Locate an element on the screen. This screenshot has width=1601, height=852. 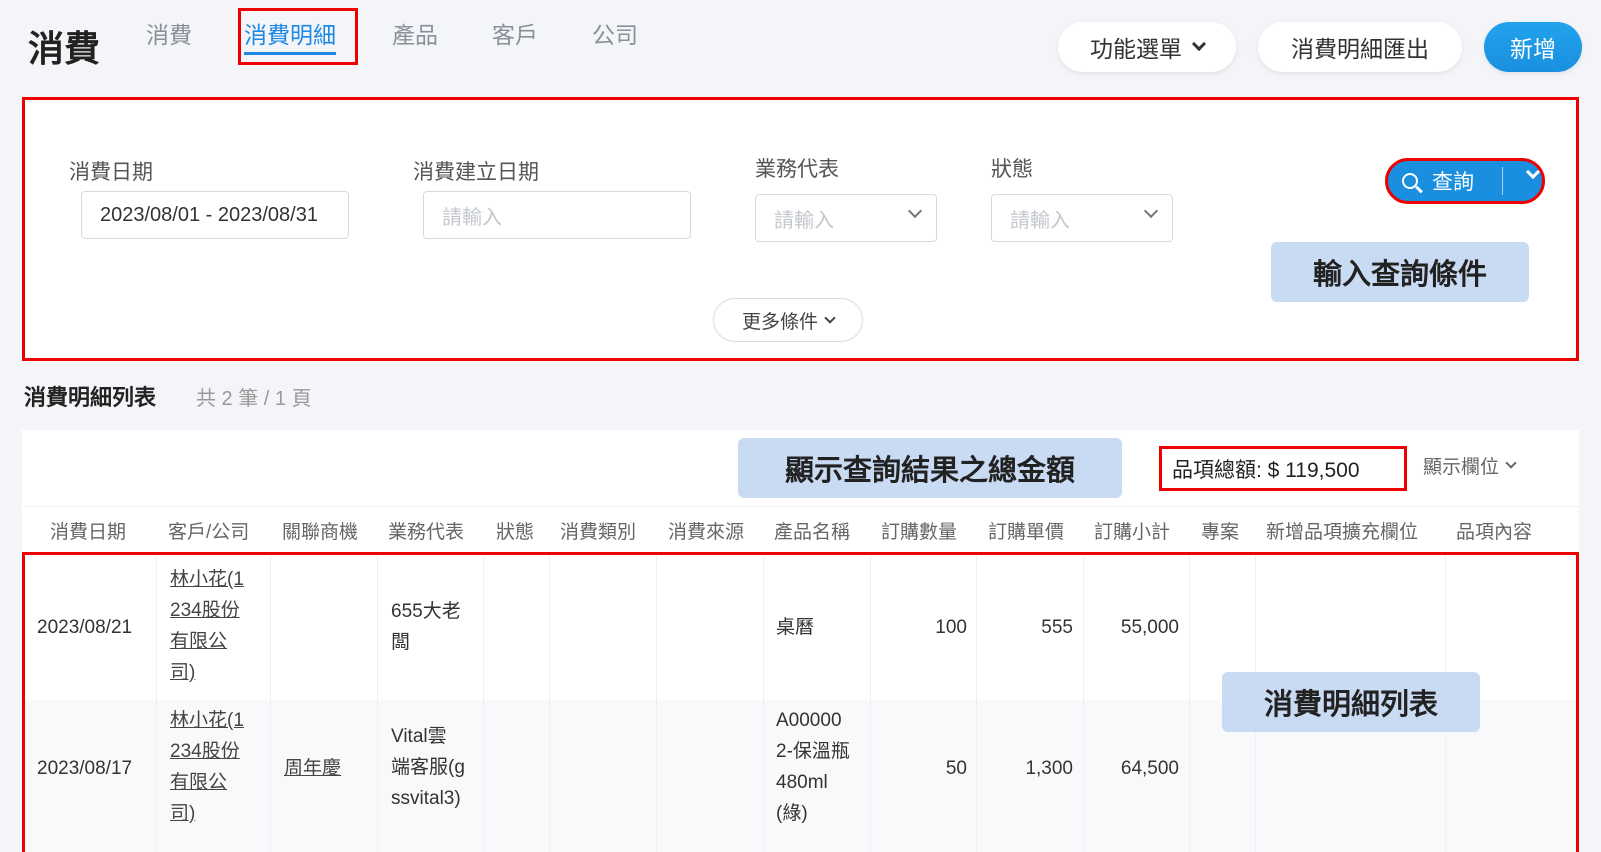
sales-rep-label: 業務代表 is located at coordinates (797, 169).